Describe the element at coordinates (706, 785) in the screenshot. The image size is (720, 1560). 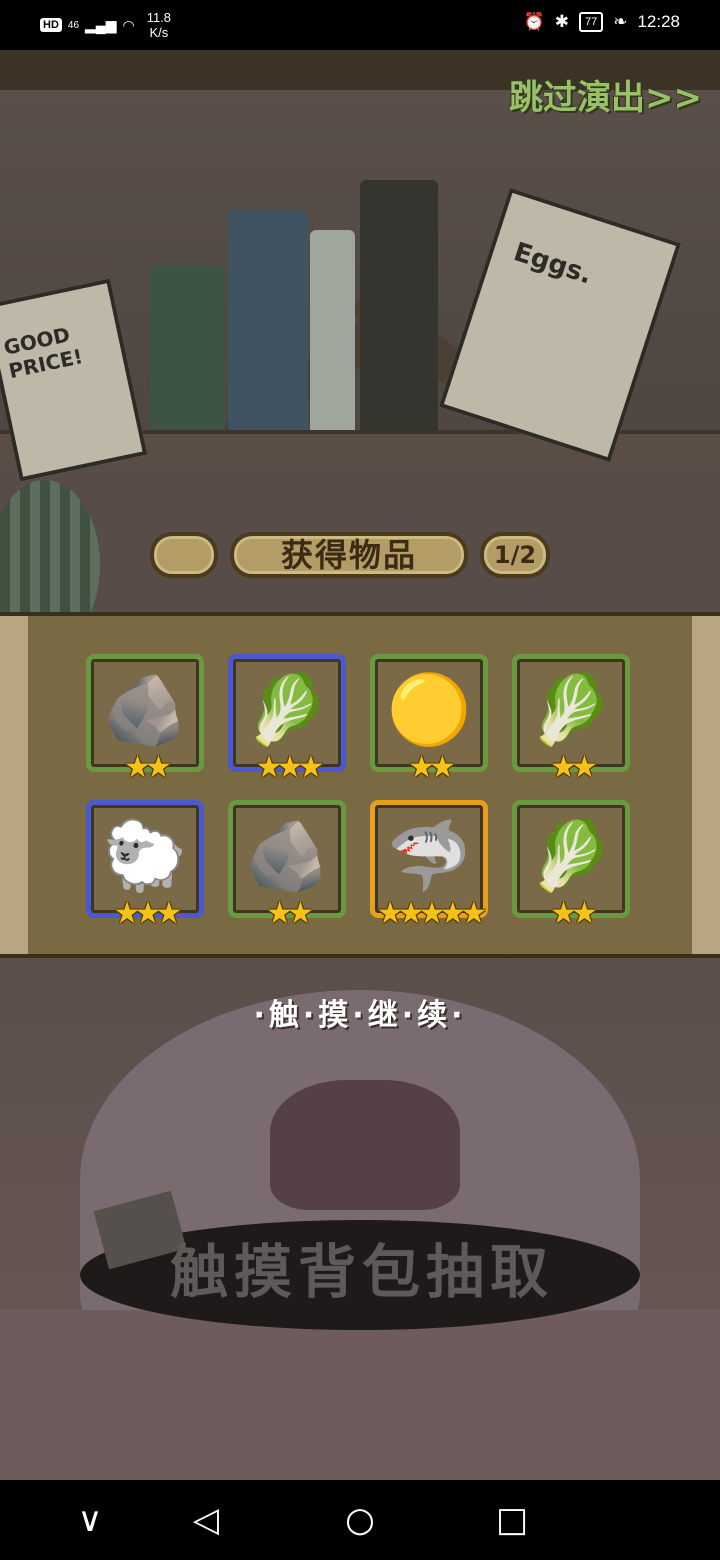
I see `panel-edge-right` at that location.